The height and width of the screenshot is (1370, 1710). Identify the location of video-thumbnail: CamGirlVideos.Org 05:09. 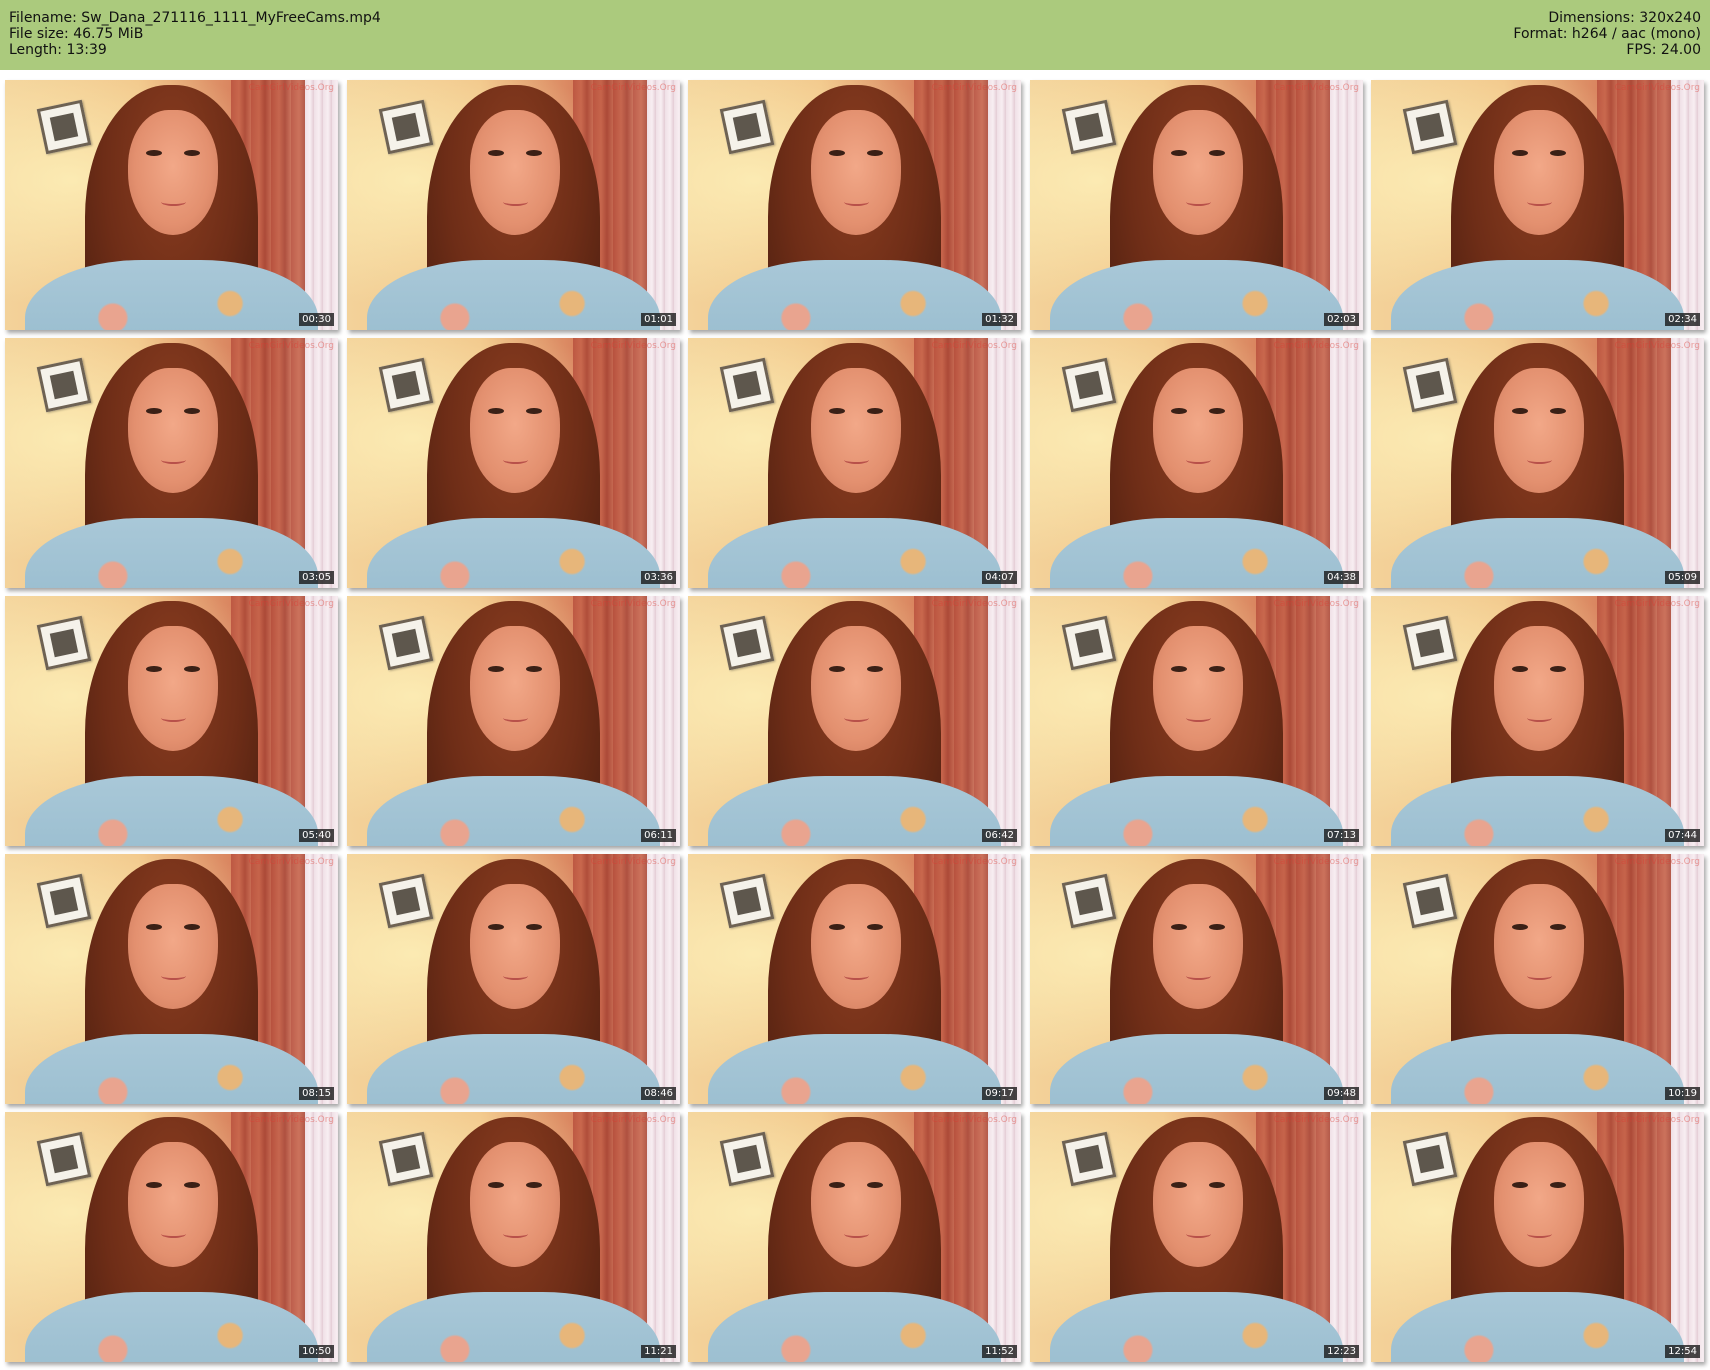
(1537, 463).